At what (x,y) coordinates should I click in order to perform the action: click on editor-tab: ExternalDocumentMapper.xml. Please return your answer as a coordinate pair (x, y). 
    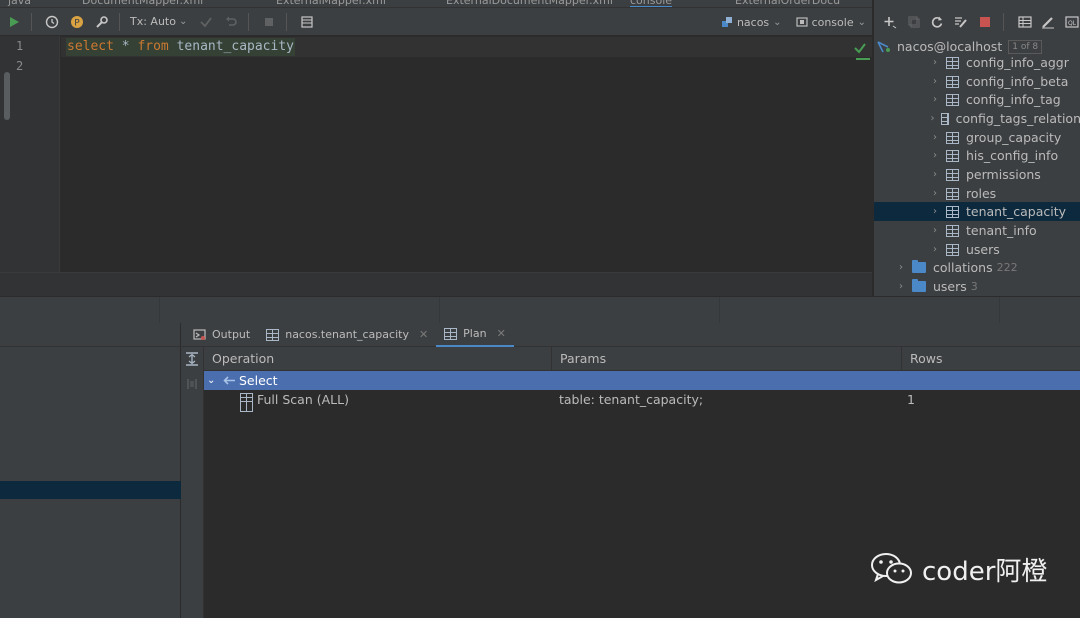
    Looking at the image, I should click on (529, 3).